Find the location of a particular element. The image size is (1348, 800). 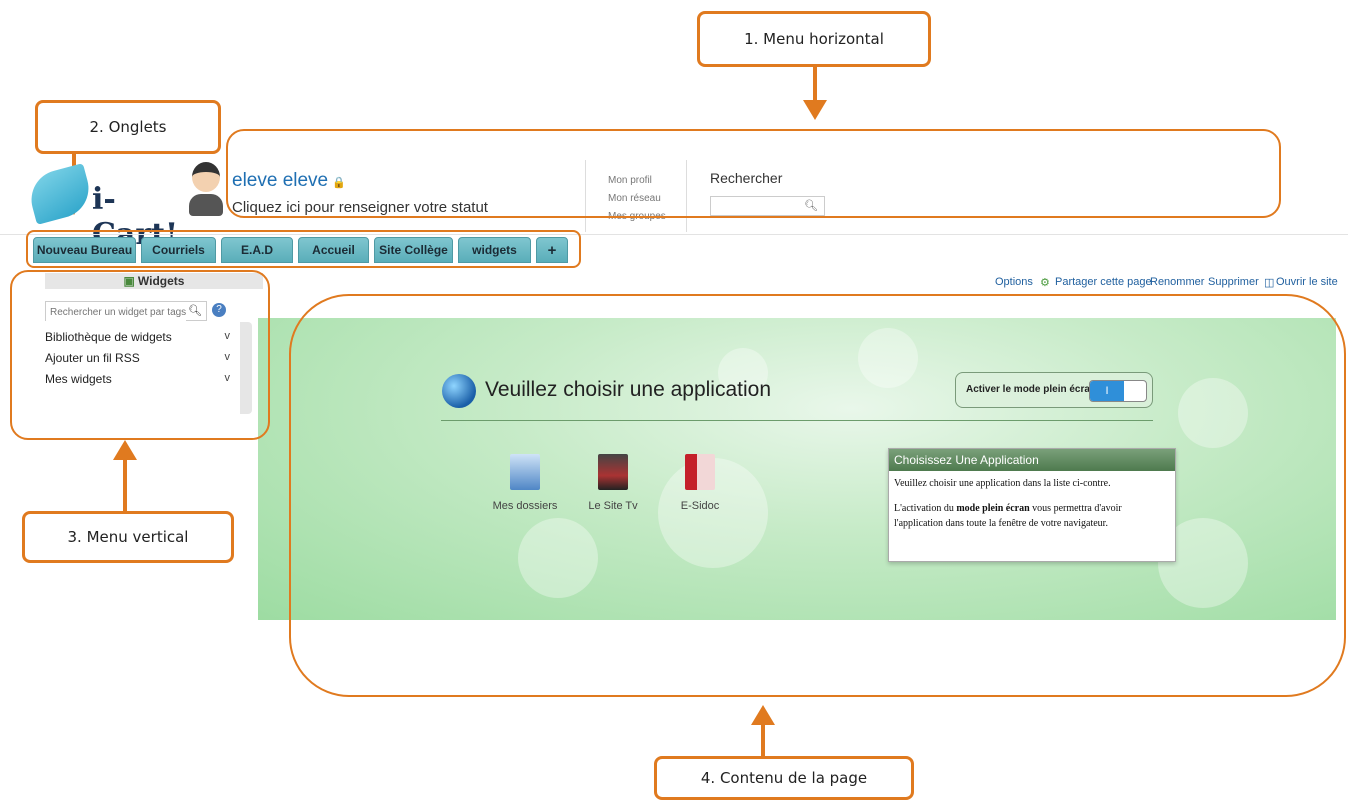

widgets-icon: ▣ is located at coordinates (129, 281).